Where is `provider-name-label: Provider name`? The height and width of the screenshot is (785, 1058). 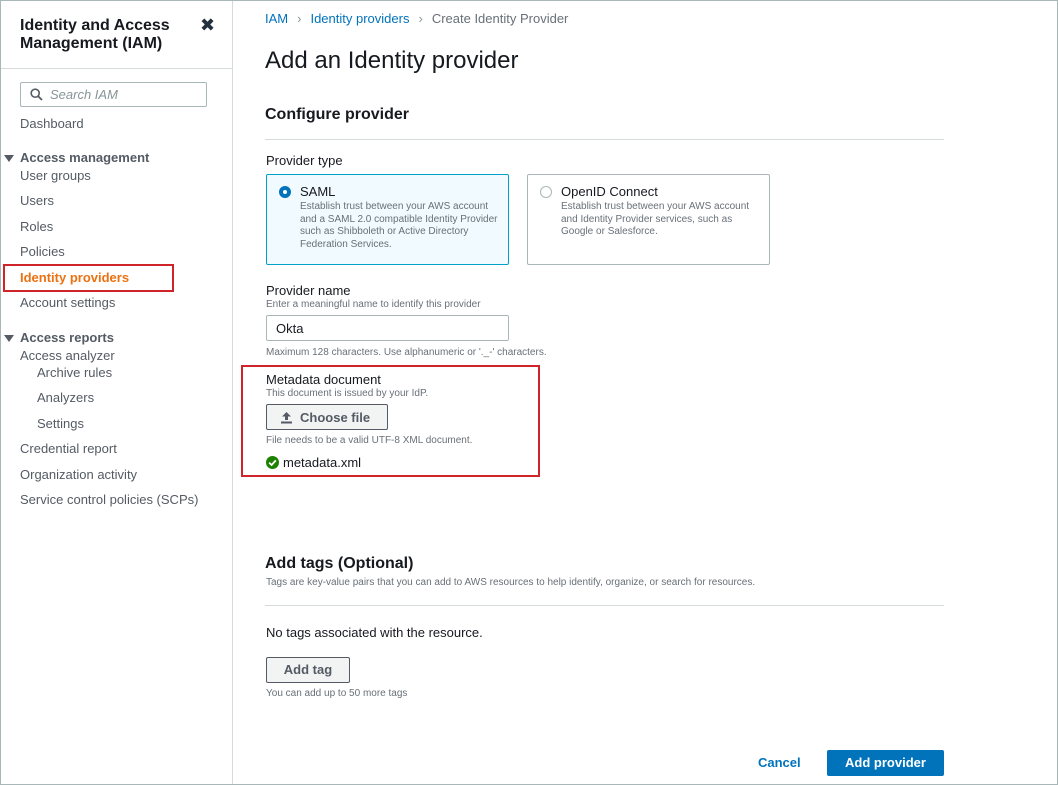
provider-name-label: Provider name is located at coordinates (308, 290).